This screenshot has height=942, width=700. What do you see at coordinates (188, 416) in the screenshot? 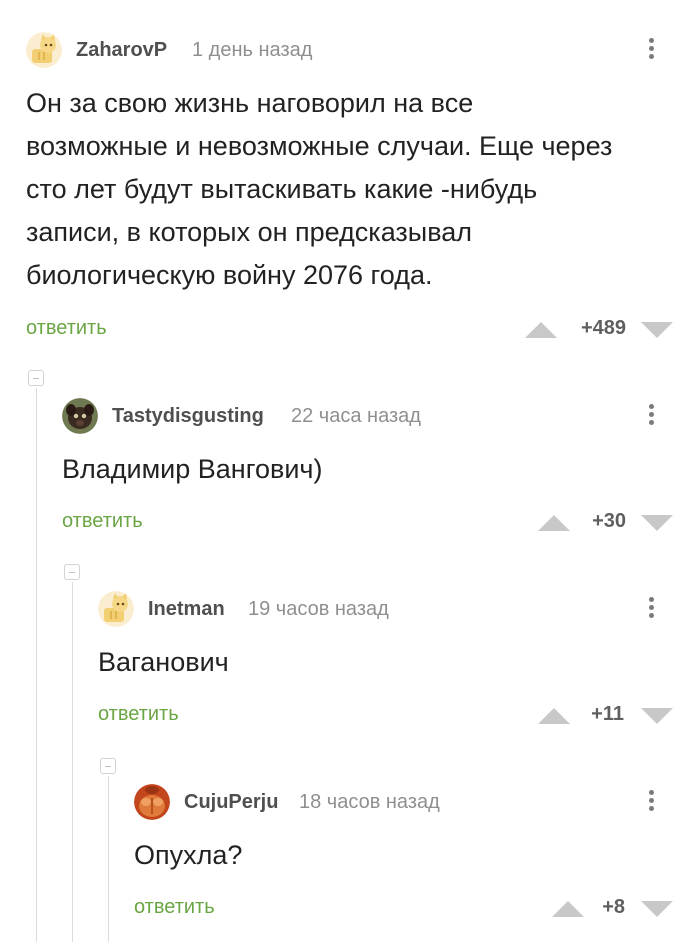
I see `username: Tastydisgusting` at bounding box center [188, 416].